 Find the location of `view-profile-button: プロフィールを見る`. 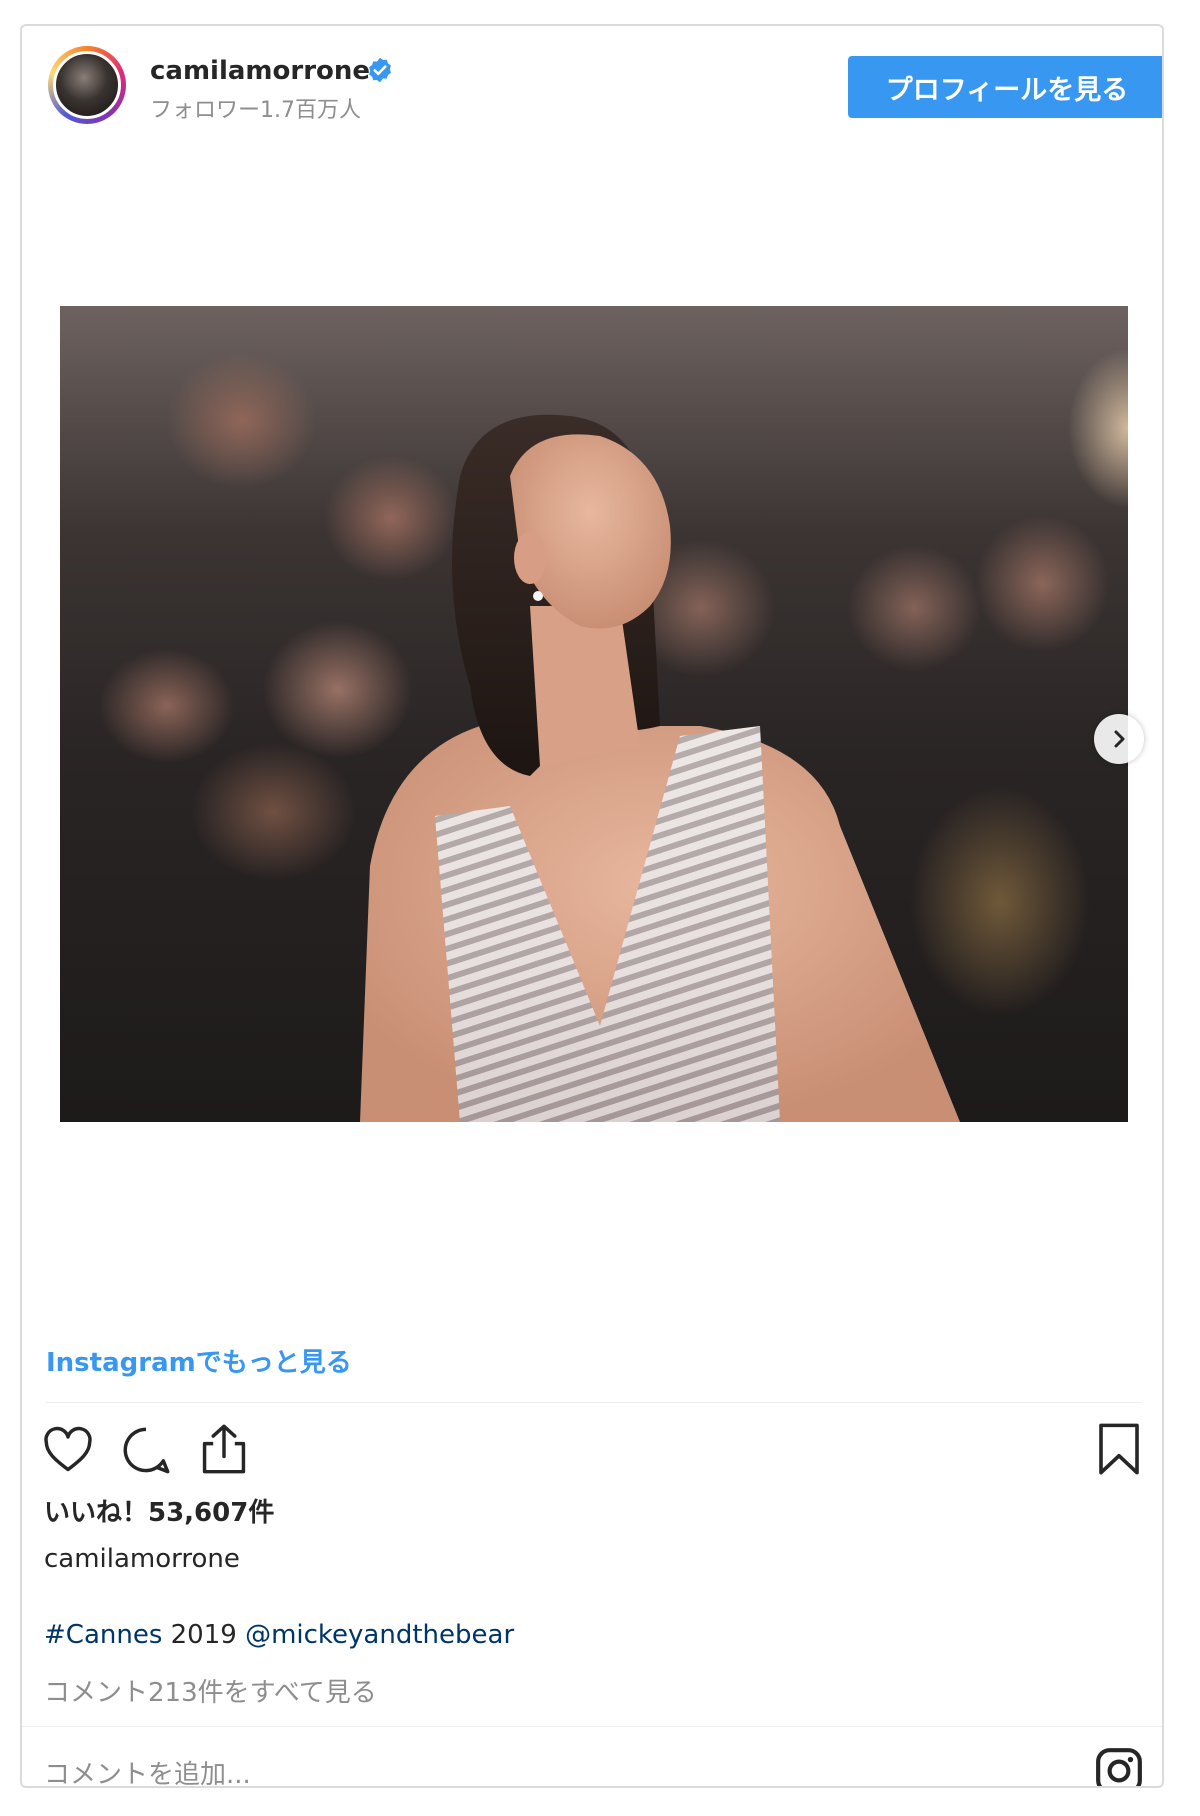

view-profile-button: プロフィールを見る is located at coordinates (1005, 87).